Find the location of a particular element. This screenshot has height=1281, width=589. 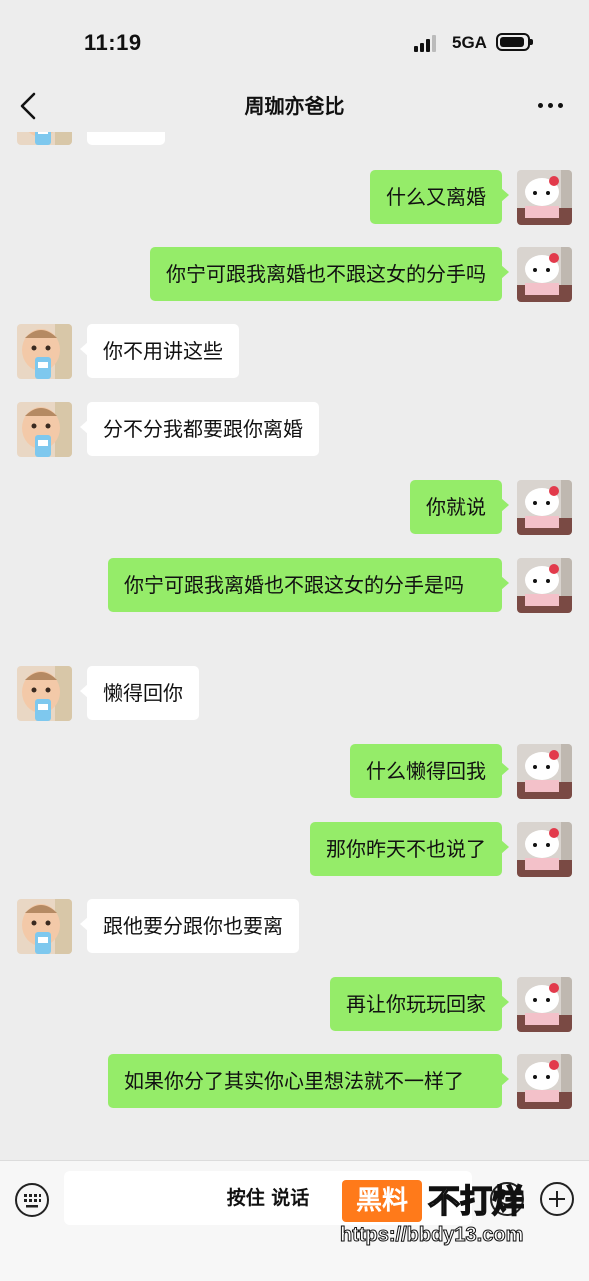

message-bubble-outgoing: 你宁可跟我离婚也不跟这女的分手吗 is located at coordinates (329, 274).